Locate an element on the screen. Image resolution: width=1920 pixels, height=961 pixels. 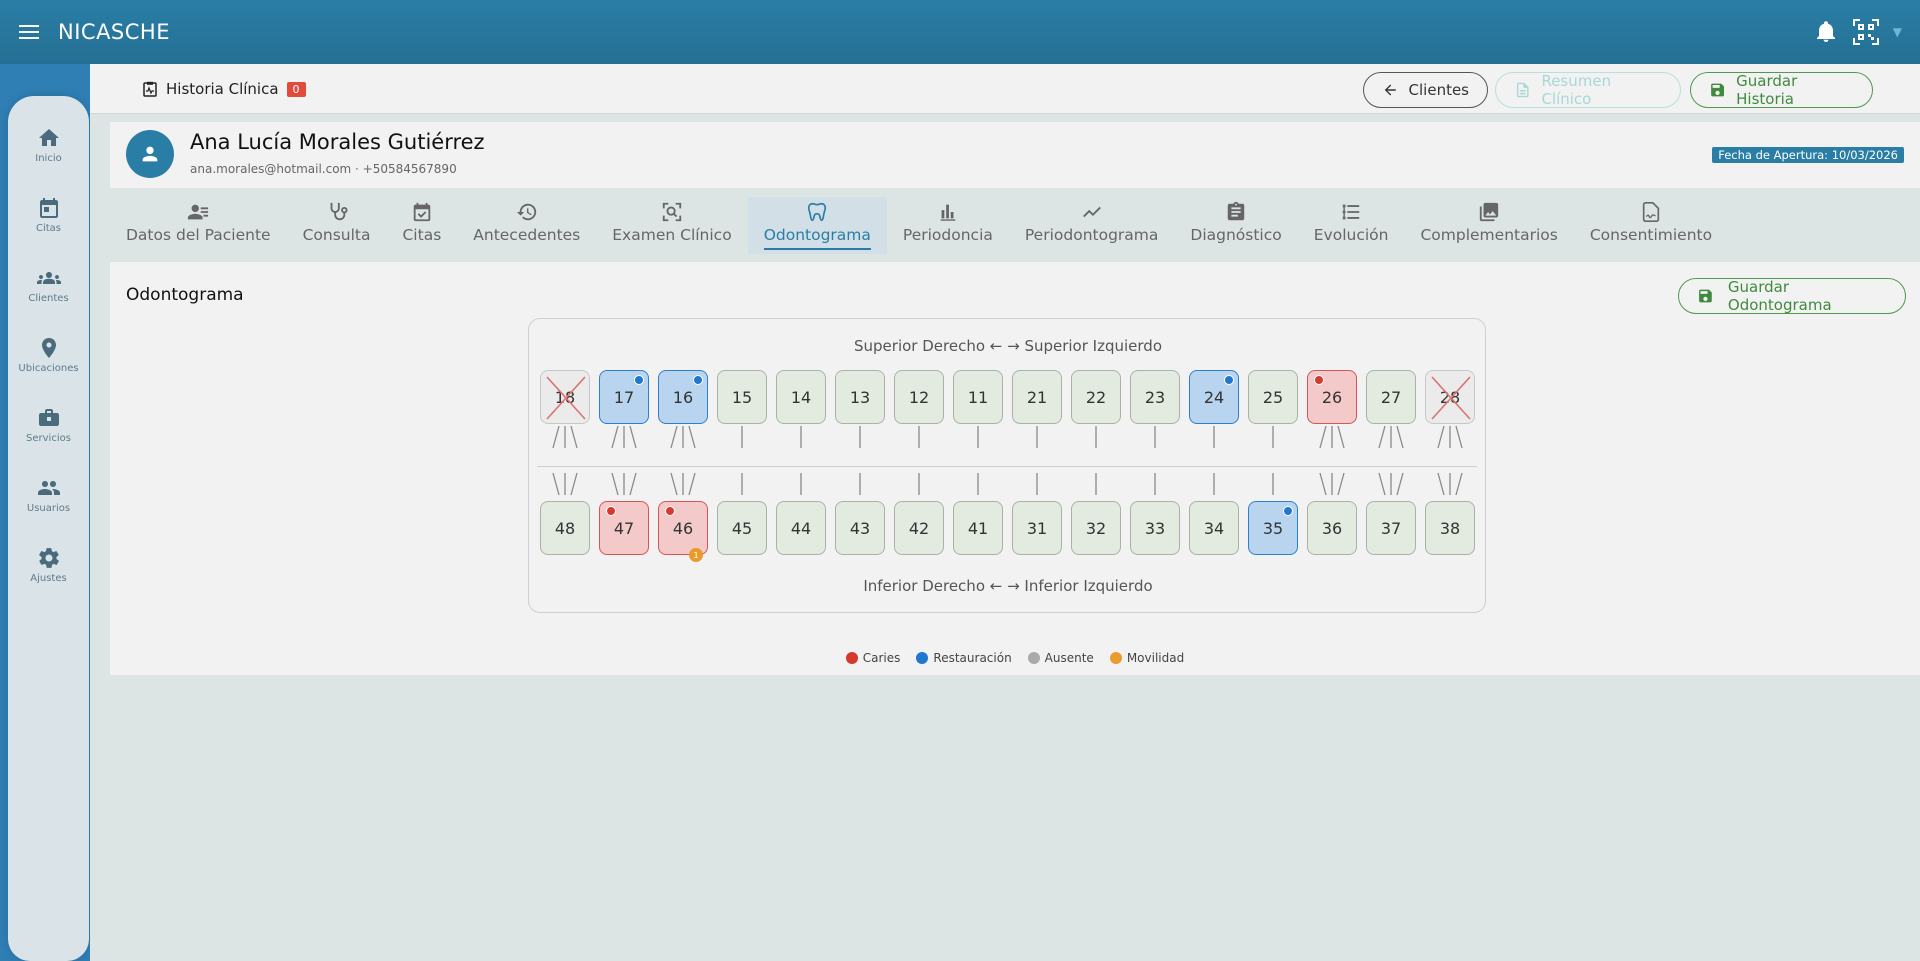
tab-diagnostico: Diagnóstico is located at coordinates (1235, 225).